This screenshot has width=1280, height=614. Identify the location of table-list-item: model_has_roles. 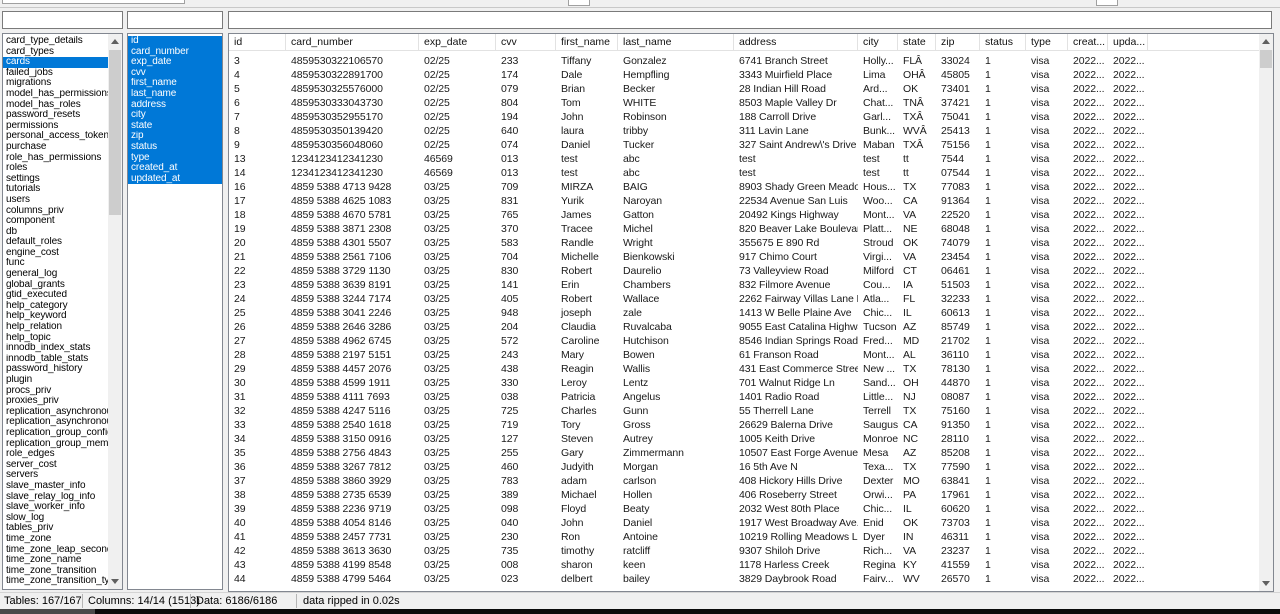
(55, 105).